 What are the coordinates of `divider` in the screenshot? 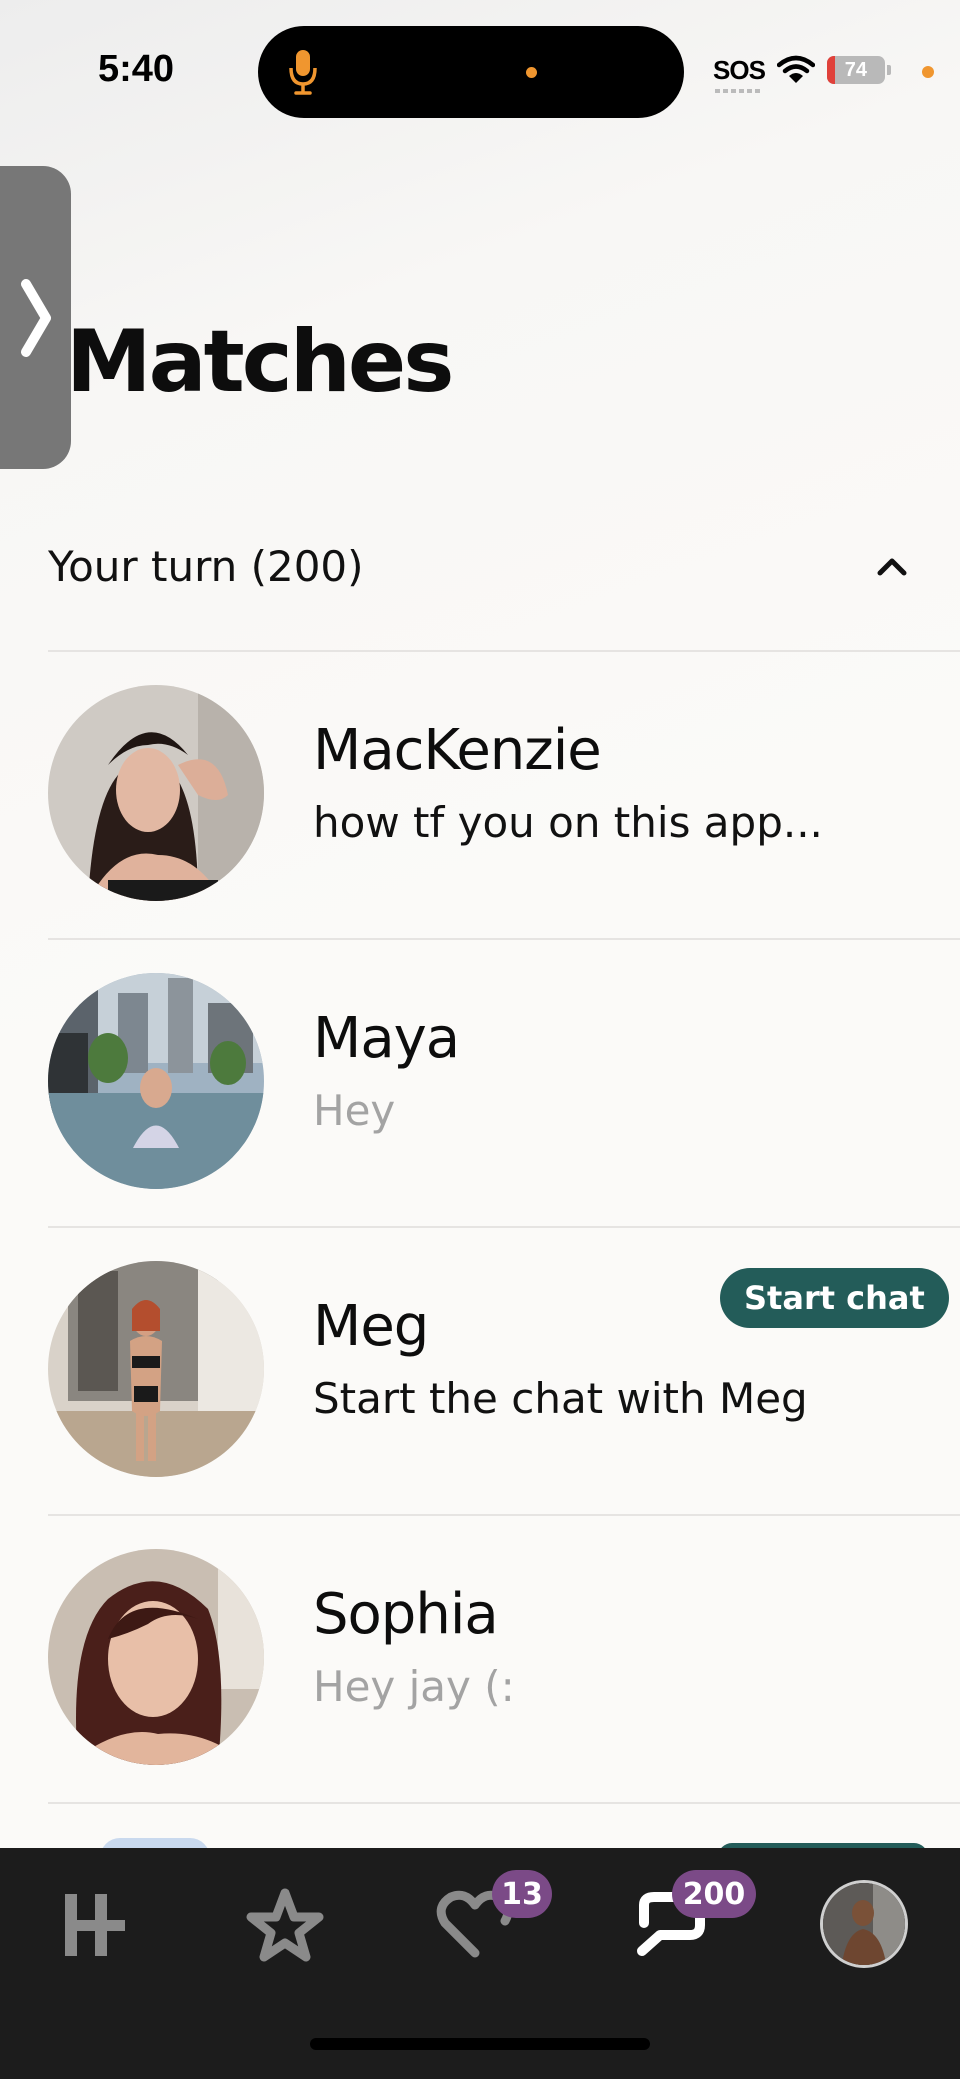 It's located at (504, 1803).